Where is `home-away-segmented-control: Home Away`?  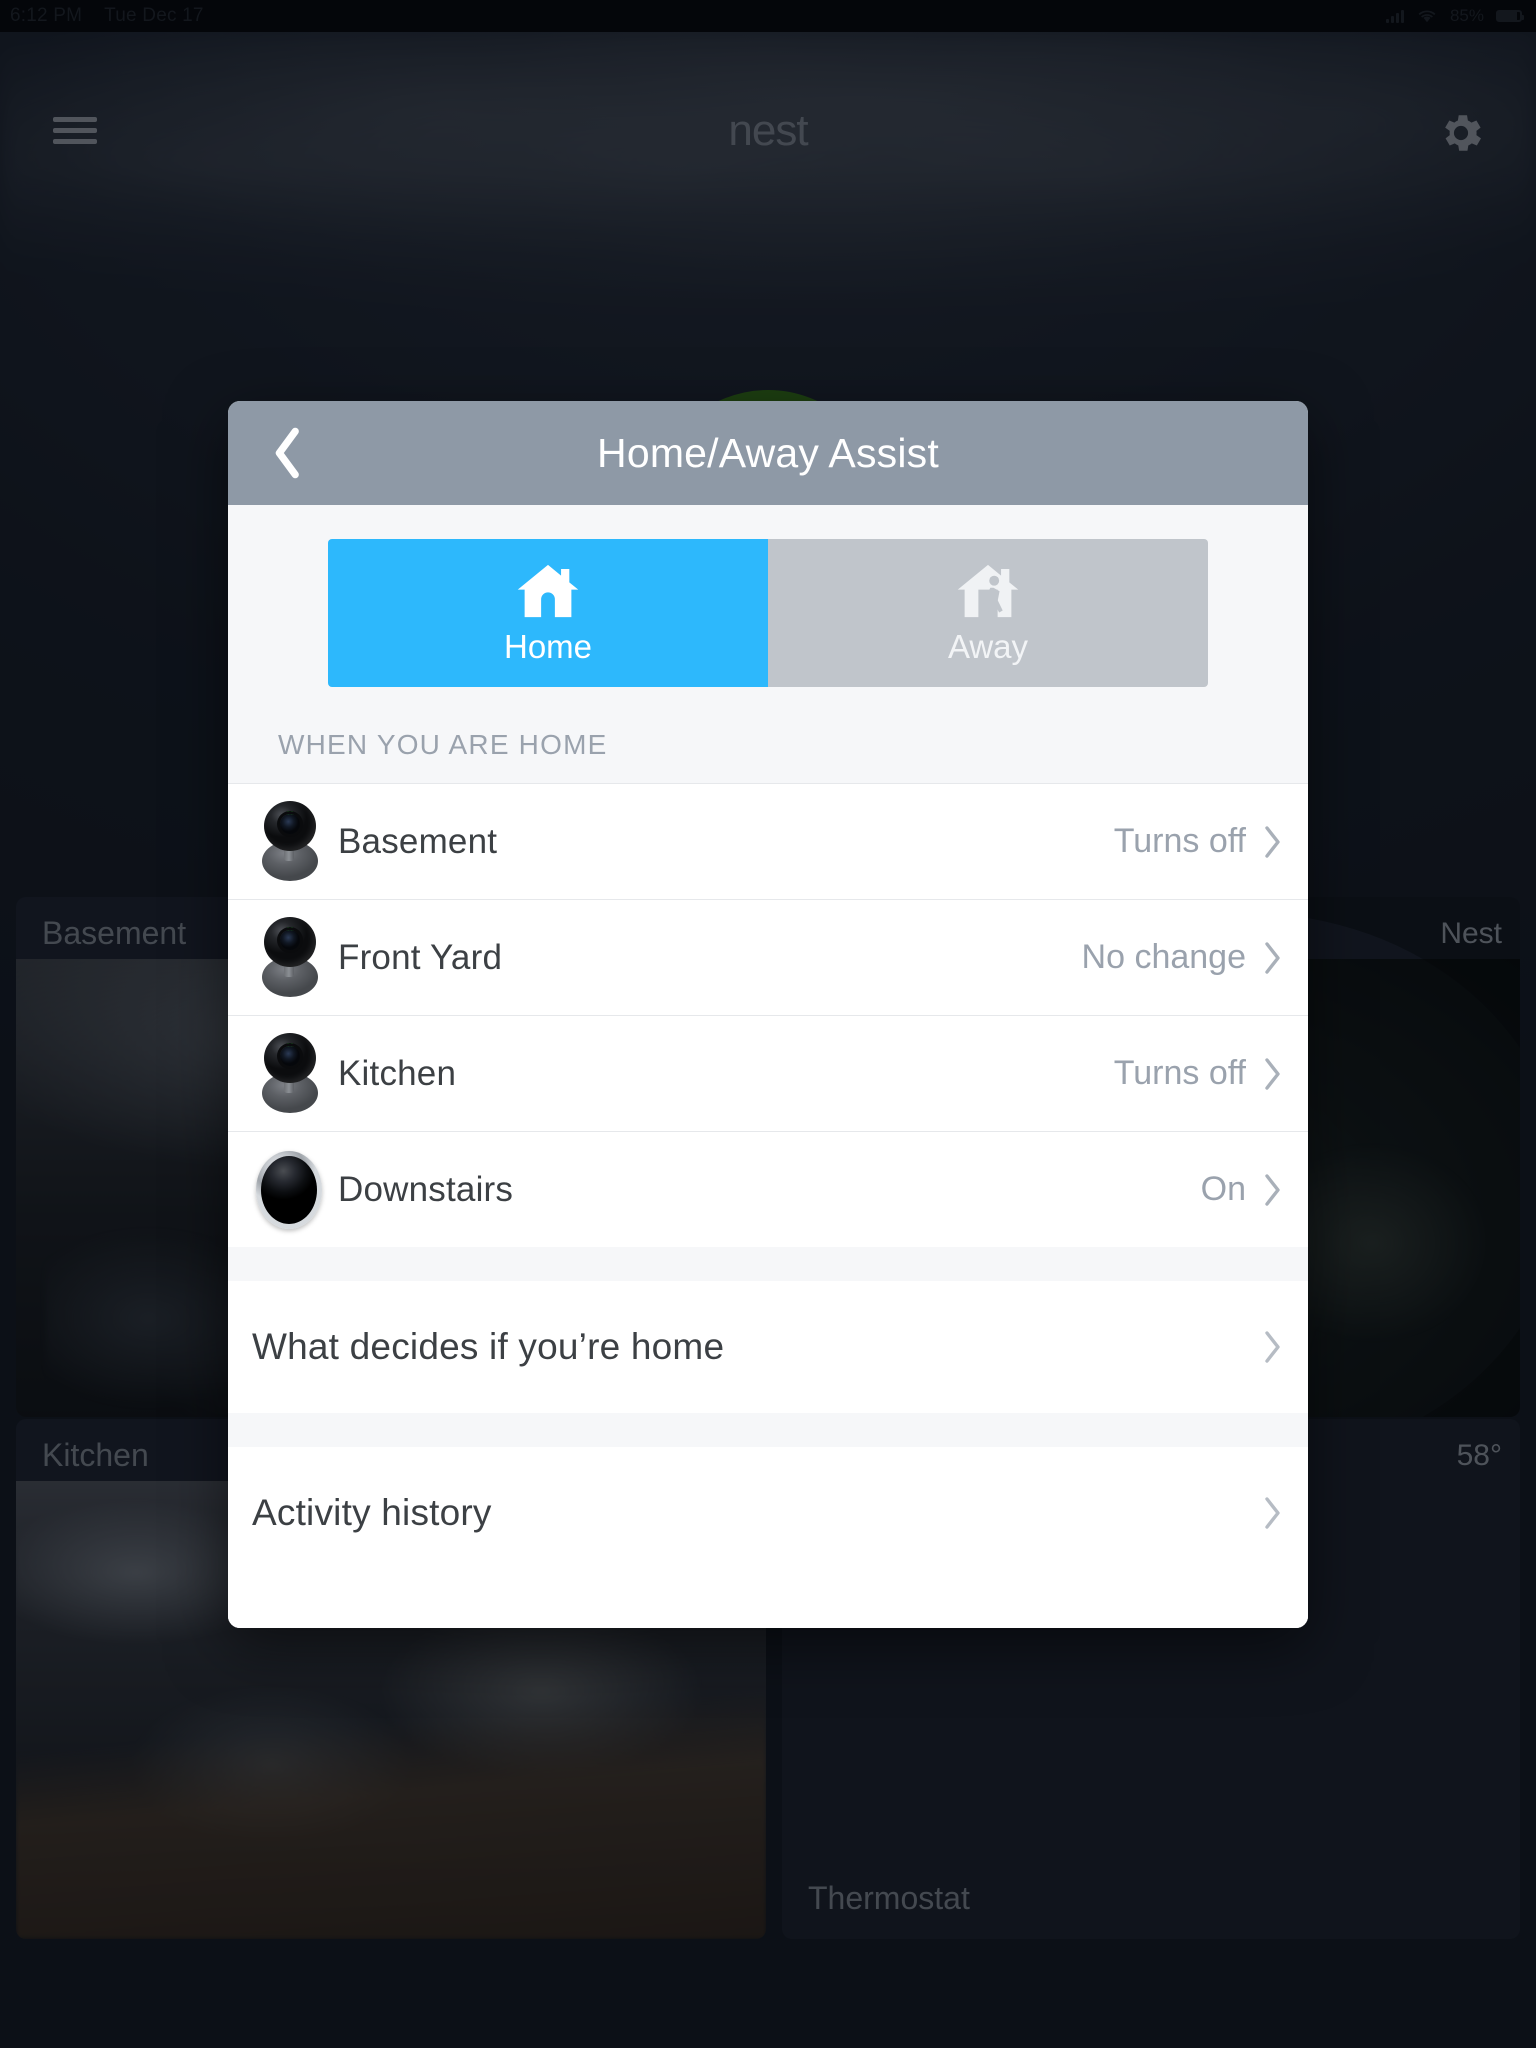 home-away-segmented-control: Home Away is located at coordinates (768, 613).